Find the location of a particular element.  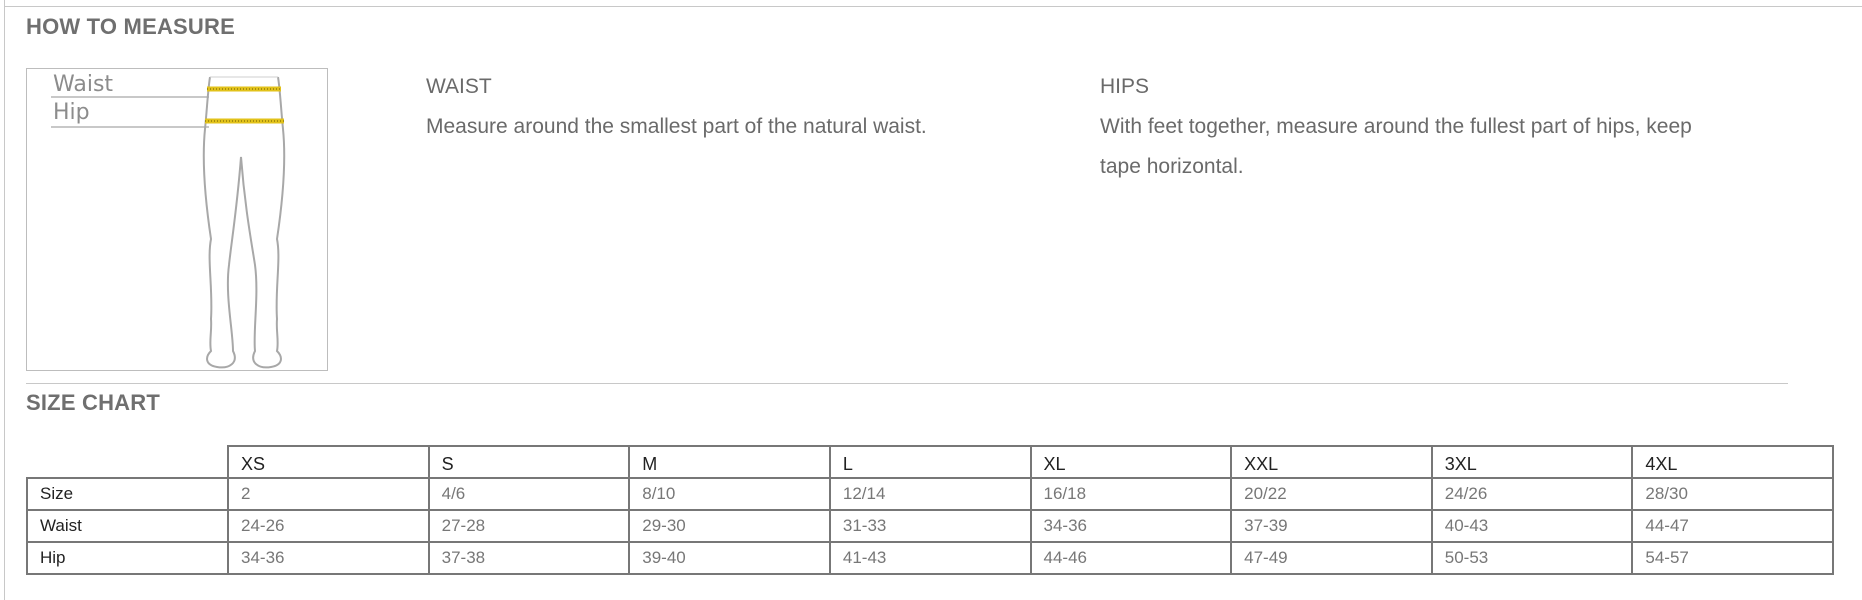

size-col-header: 3XL is located at coordinates (1532, 462).